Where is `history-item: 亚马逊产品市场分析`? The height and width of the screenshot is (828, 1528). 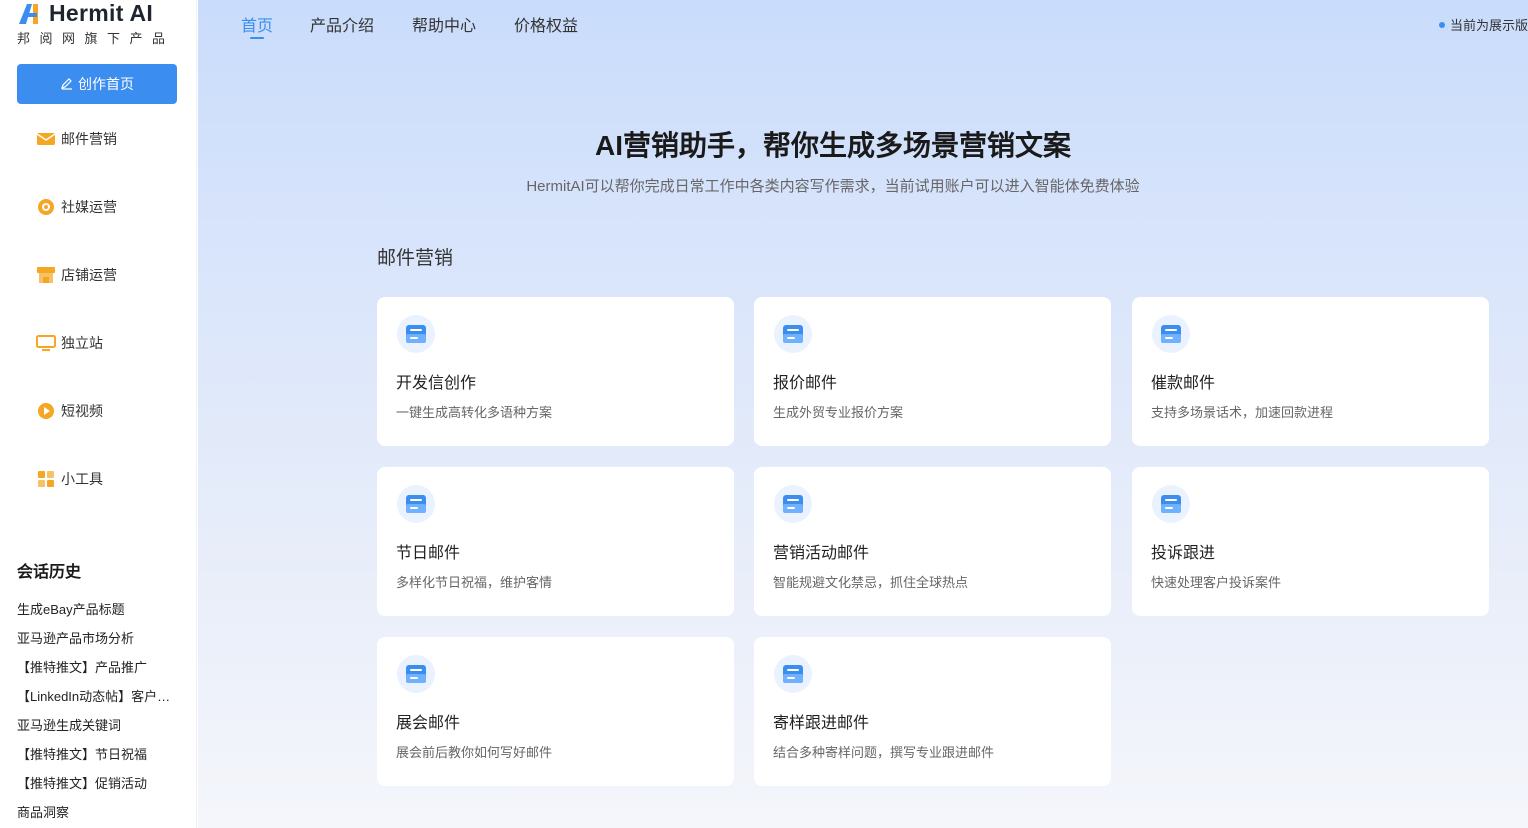 history-item: 亚马逊产品市场分析 is located at coordinates (97, 638).